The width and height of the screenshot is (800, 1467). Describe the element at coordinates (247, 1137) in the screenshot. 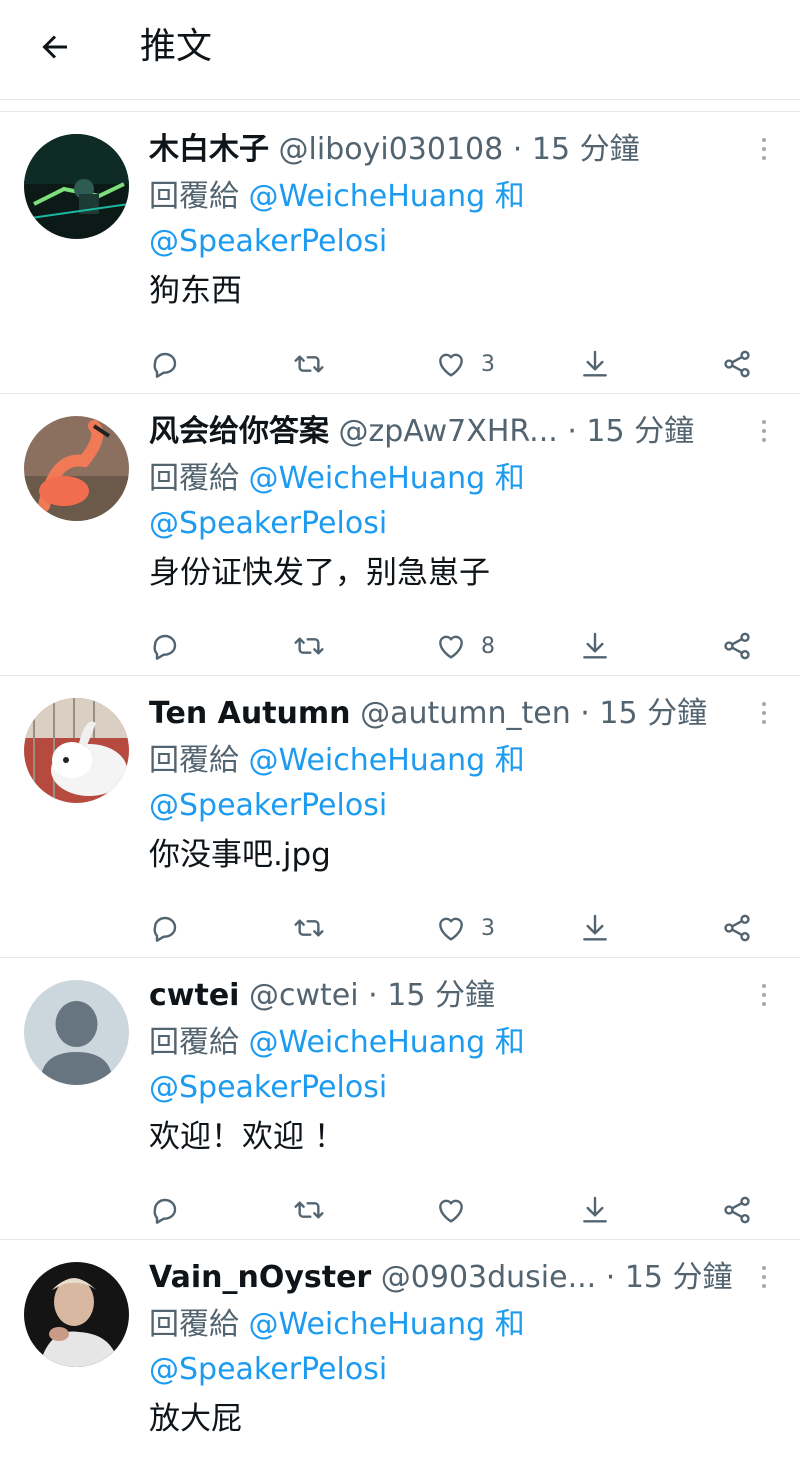

I see `tweet-text: 欢迎！欢迎 ！` at that location.